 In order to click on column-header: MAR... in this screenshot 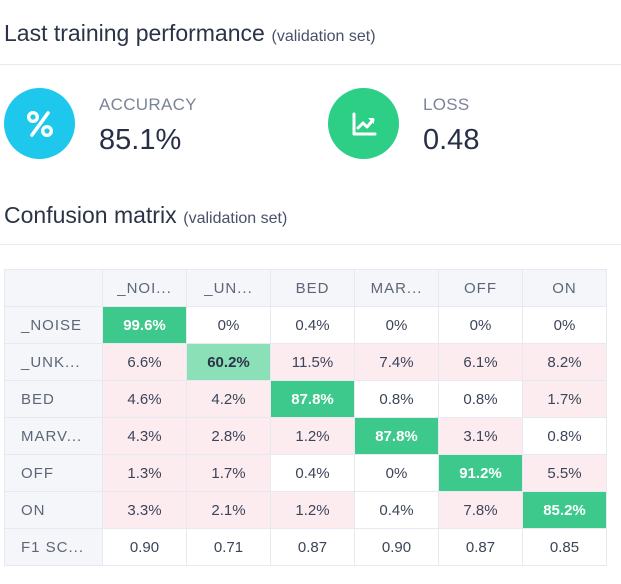, I will do `click(396, 288)`.